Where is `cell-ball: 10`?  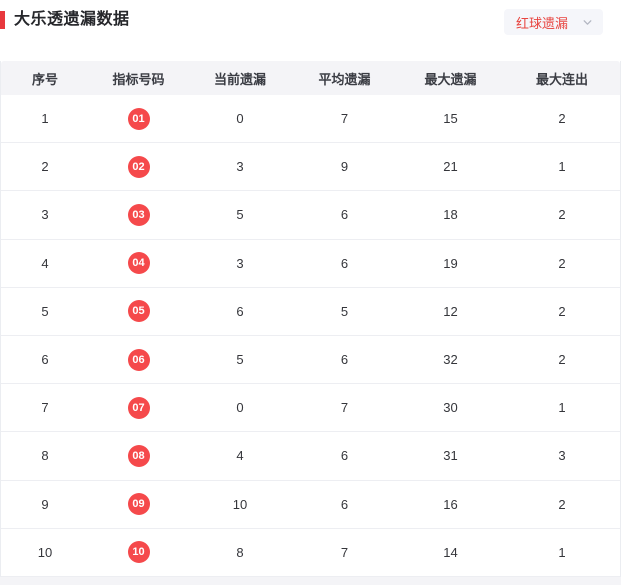 cell-ball: 10 is located at coordinates (138, 552).